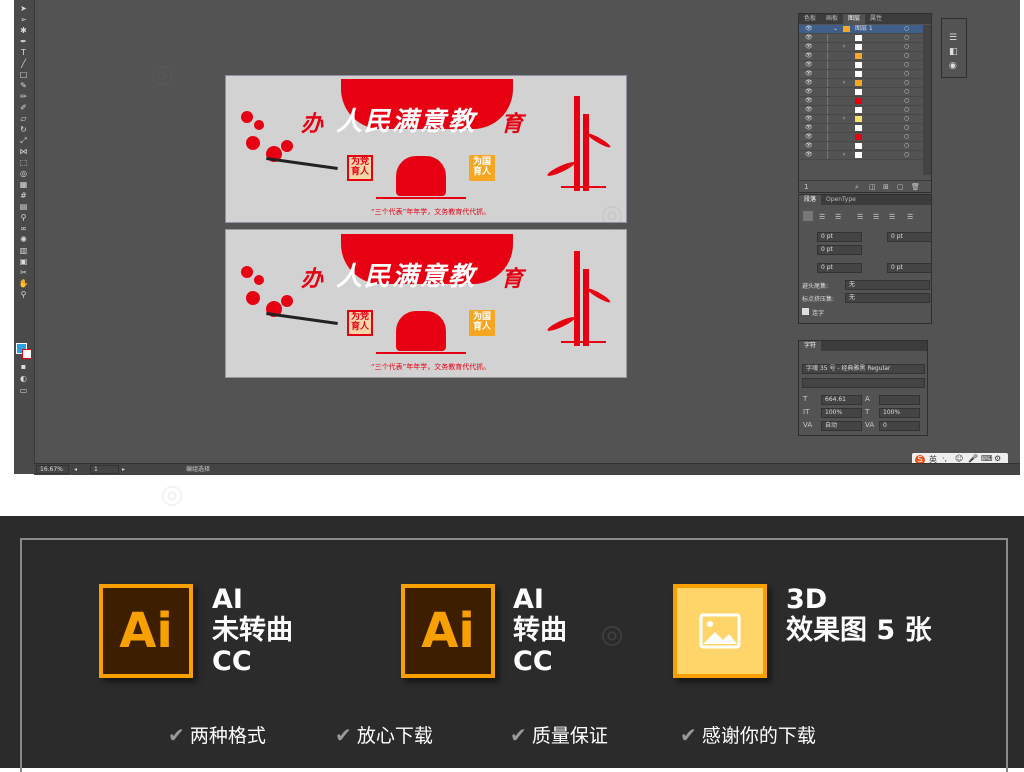 This screenshot has height=772, width=1024. I want to click on color-mode-icon: ▪, so click(23, 366).